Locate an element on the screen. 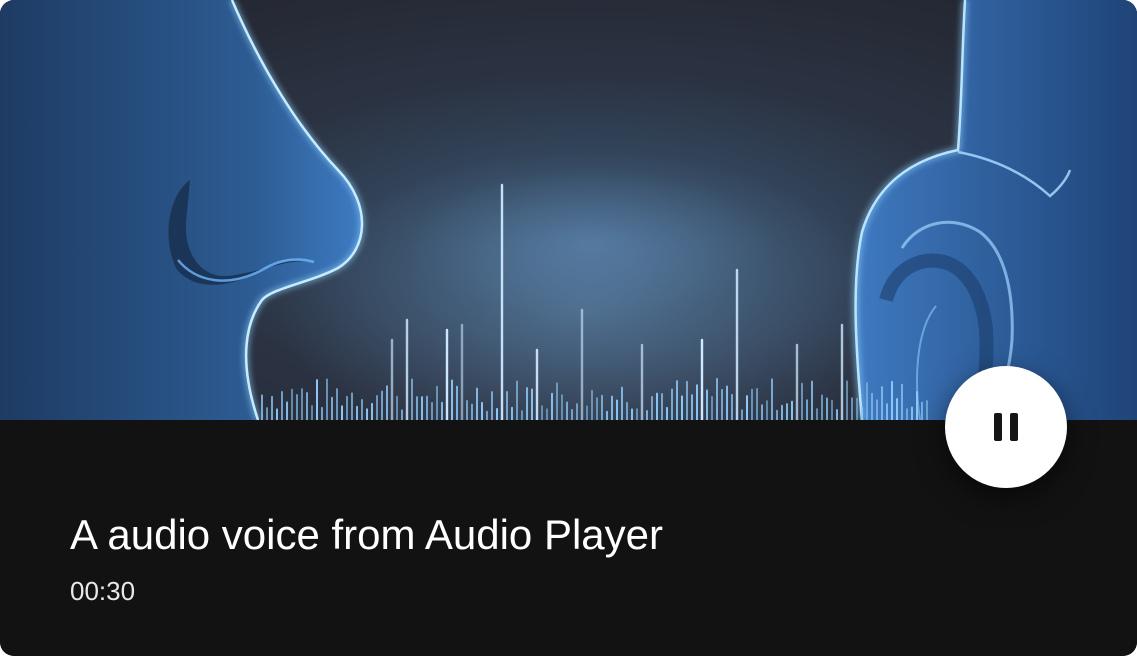  pause-button is located at coordinates (1006, 427).